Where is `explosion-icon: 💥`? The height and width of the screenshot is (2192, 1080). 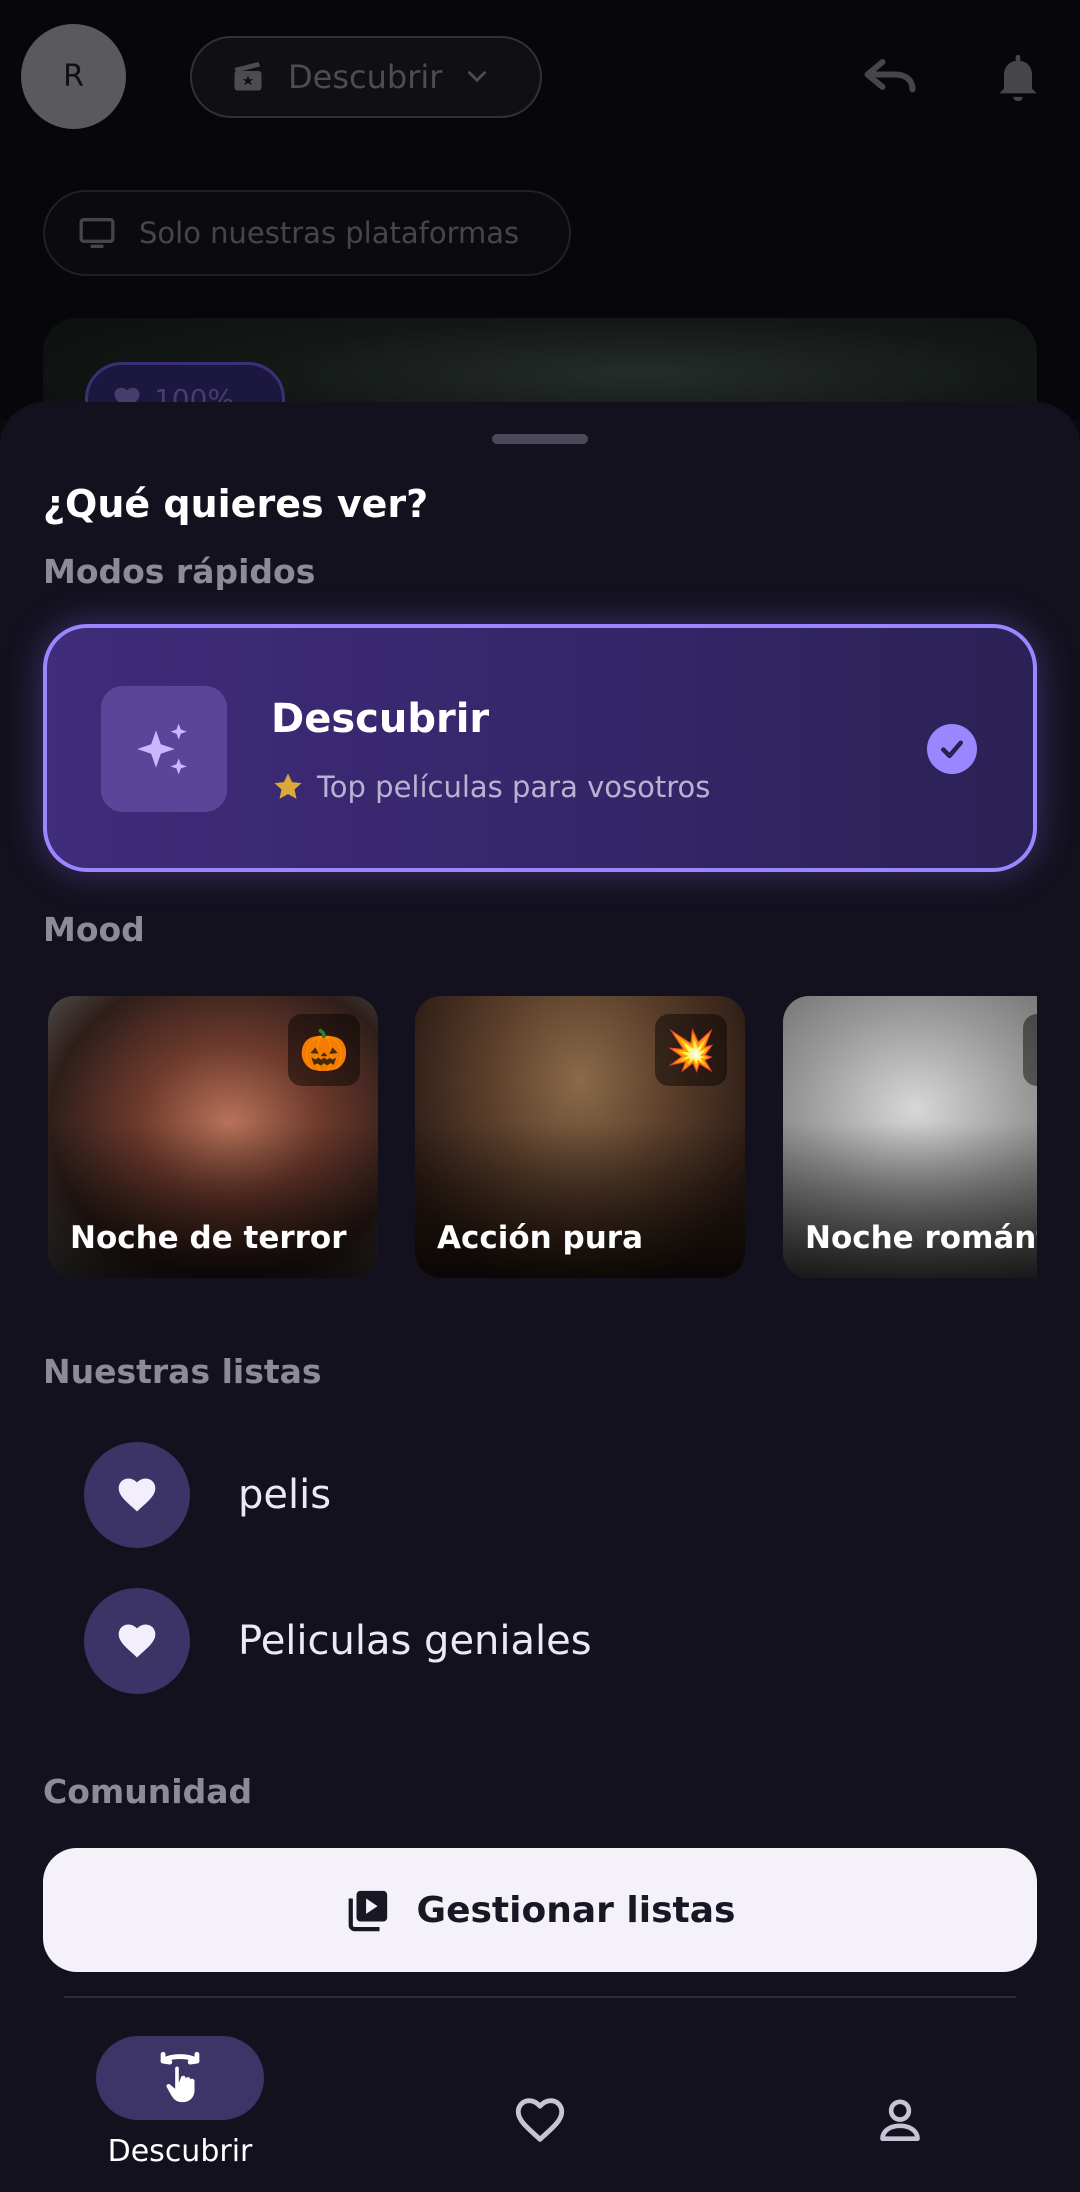
explosion-icon: 💥 is located at coordinates (691, 1050).